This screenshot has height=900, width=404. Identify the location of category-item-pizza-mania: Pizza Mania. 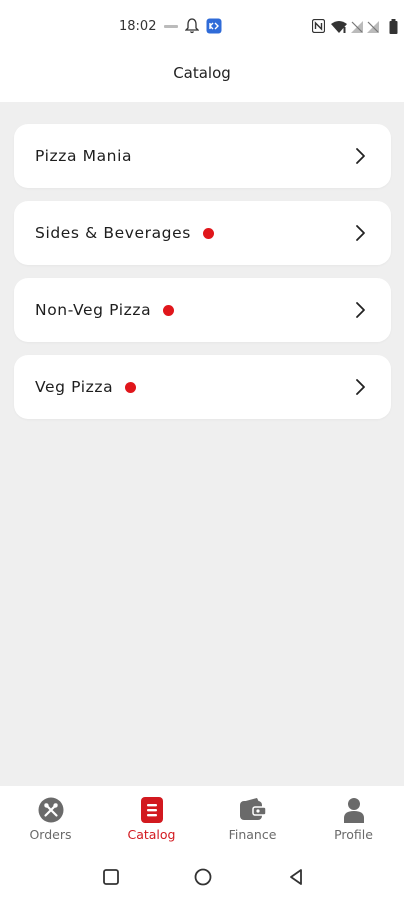
(202, 156).